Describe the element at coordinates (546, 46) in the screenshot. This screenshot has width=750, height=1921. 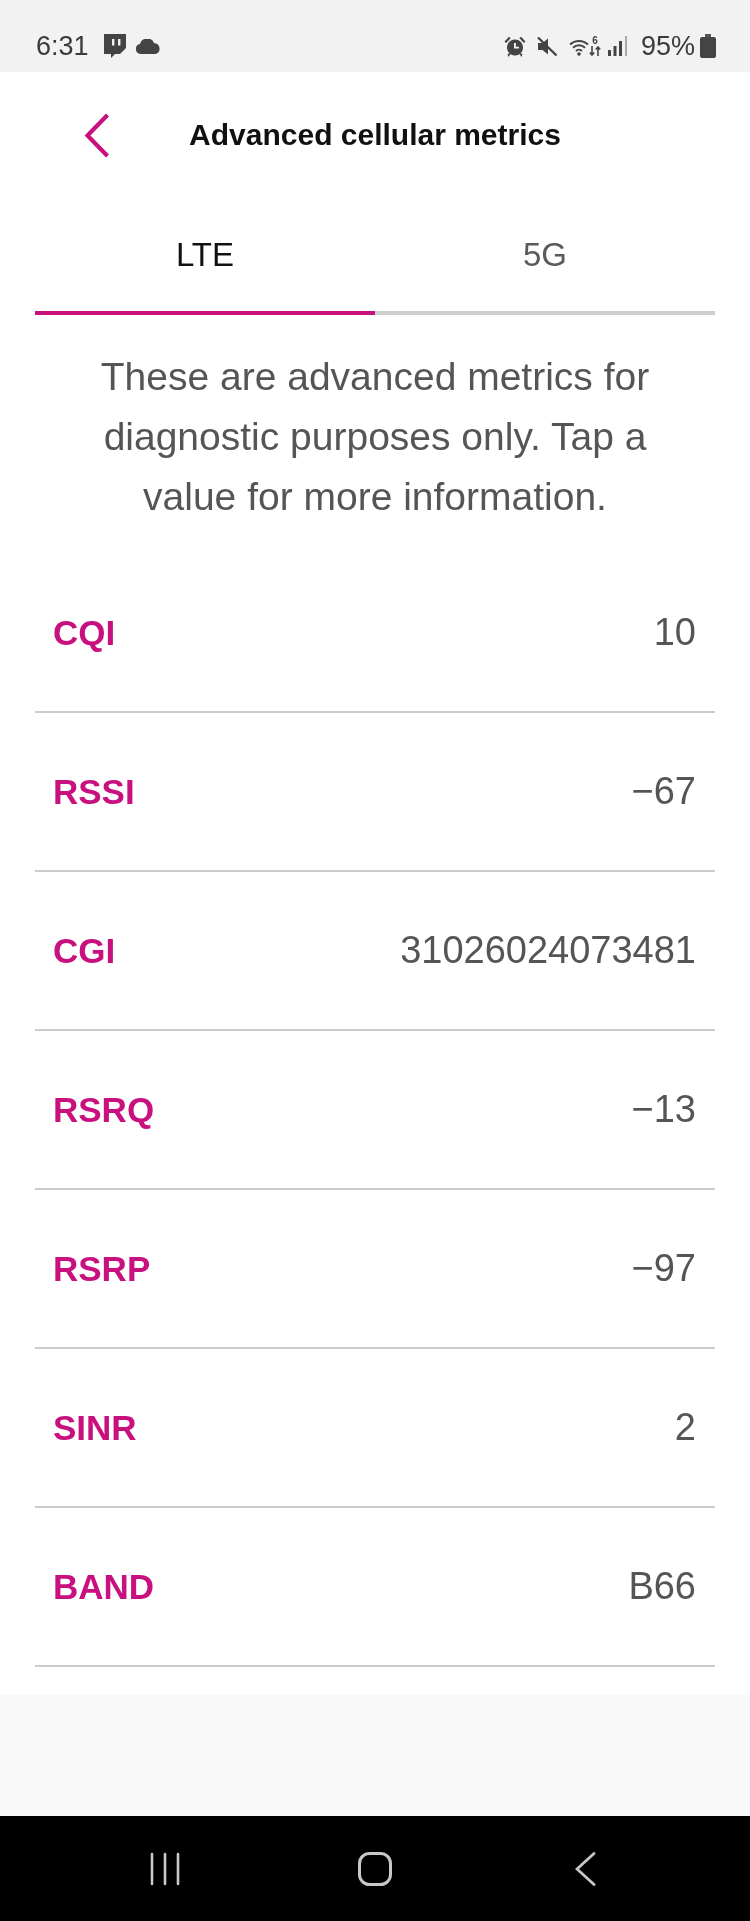
I see `muted-speaker-icon` at that location.